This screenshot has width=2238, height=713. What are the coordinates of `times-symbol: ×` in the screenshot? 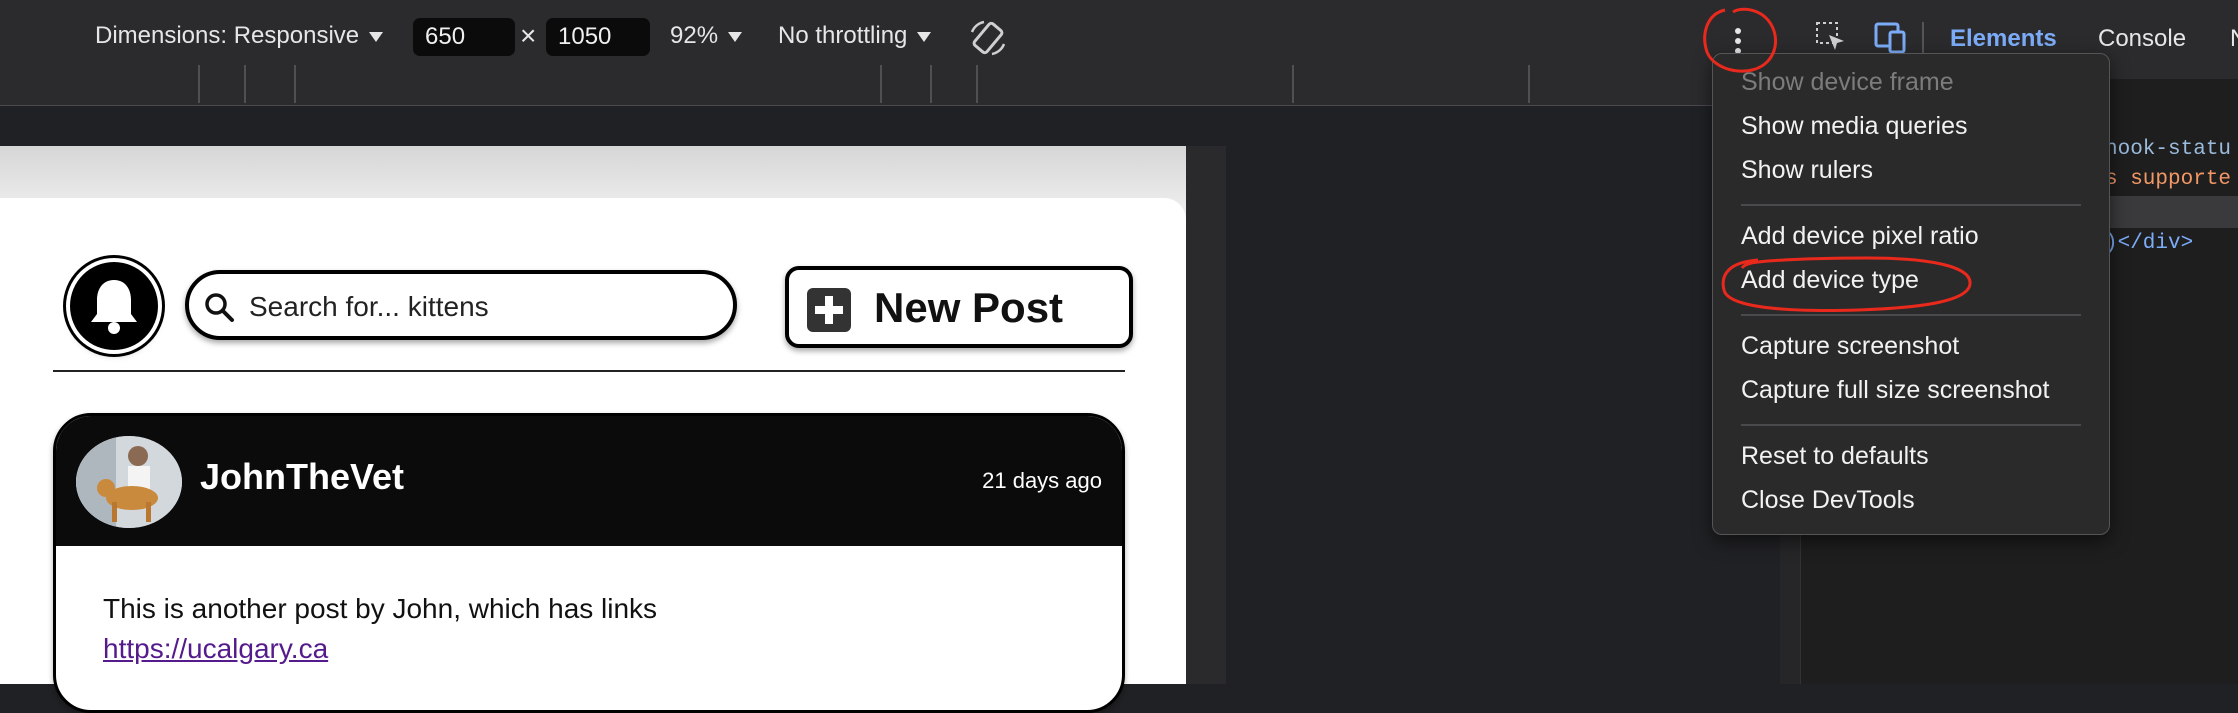 It's located at (528, 35).